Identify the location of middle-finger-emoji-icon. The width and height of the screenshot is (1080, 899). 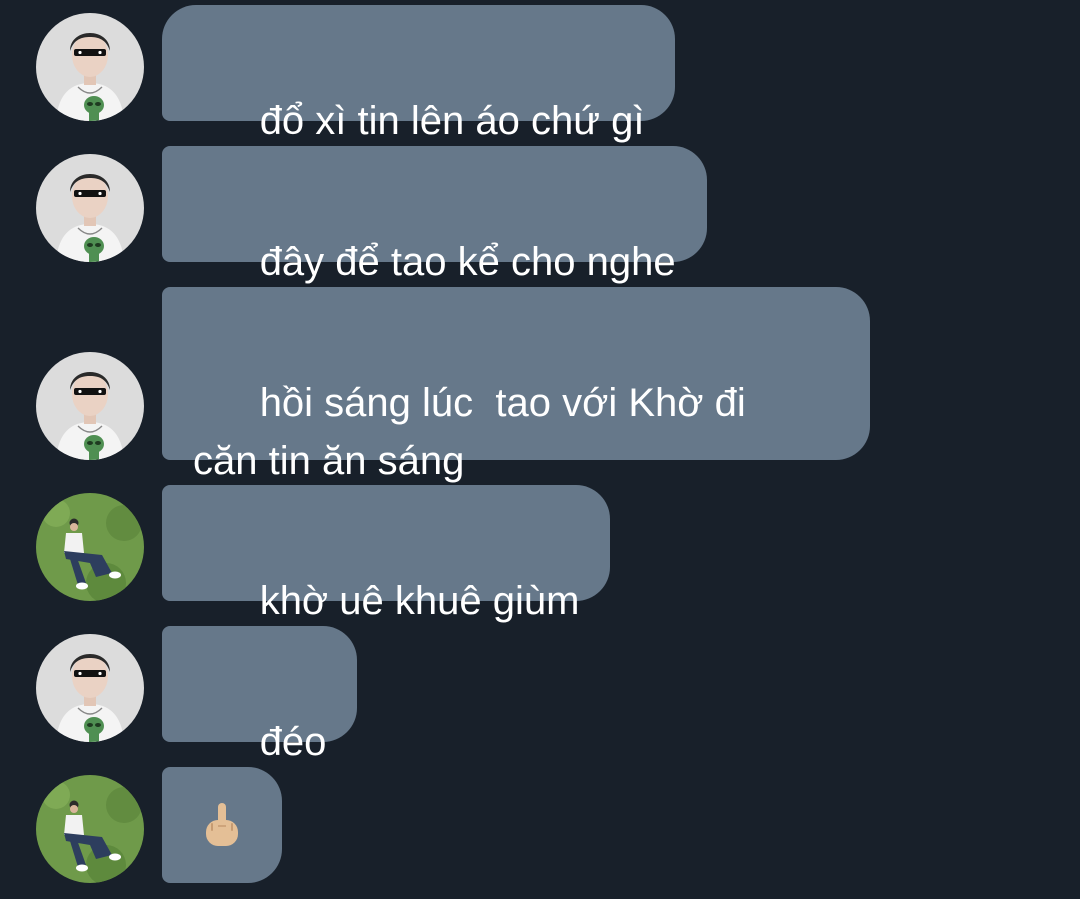
(222, 824).